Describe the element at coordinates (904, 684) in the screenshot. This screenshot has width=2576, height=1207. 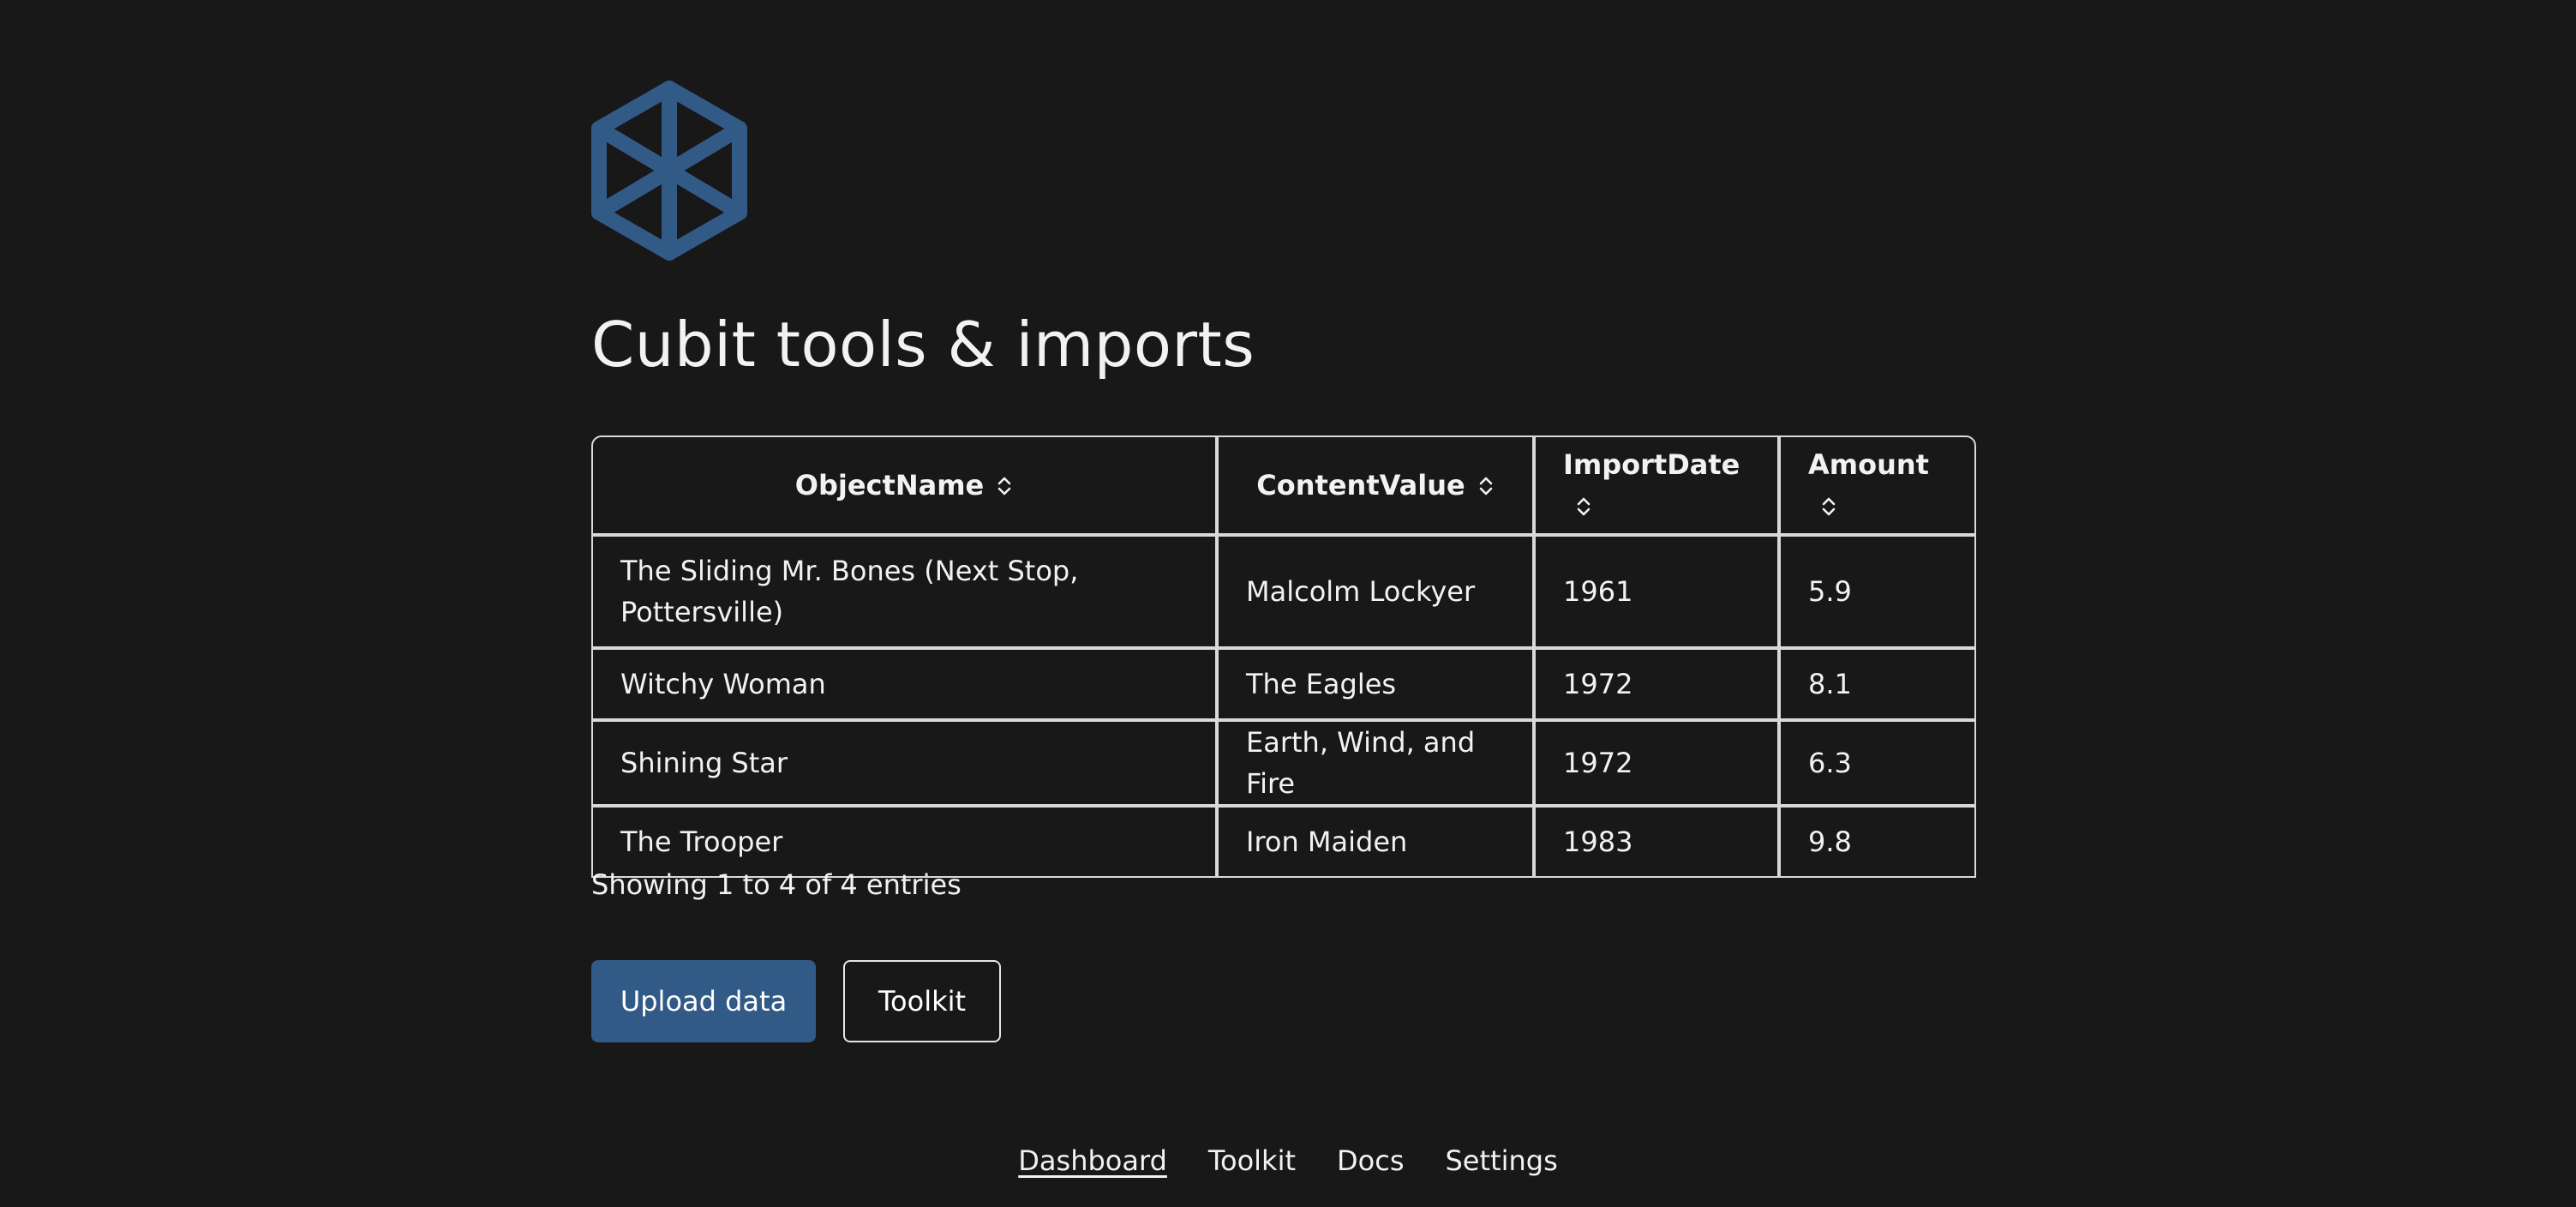
I see `cell-objectname: Witchy Woman` at that location.